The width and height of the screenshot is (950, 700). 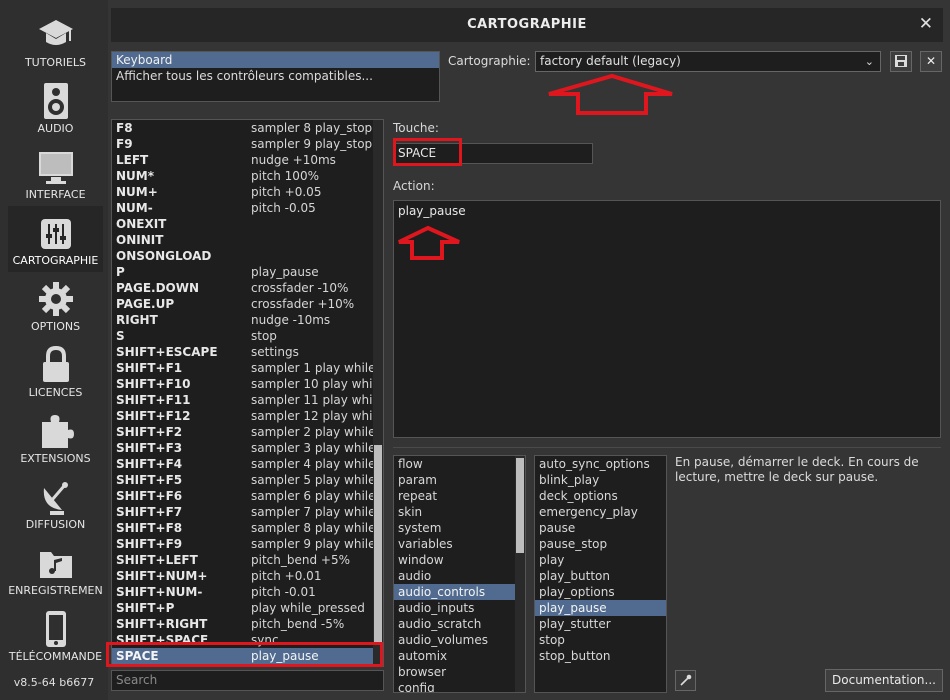 What do you see at coordinates (55, 524) in the screenshot?
I see `sidebar-item-label: DIFFUSION` at bounding box center [55, 524].